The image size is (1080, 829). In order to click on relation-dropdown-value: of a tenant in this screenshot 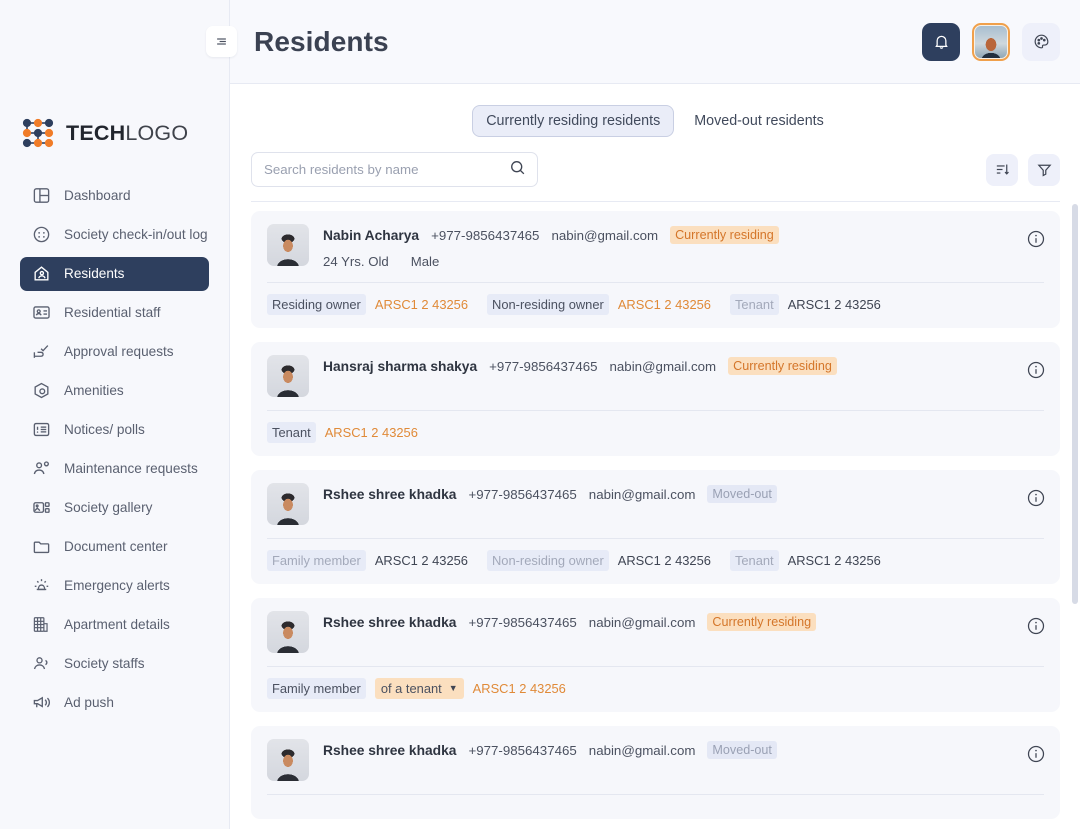, I will do `click(411, 688)`.